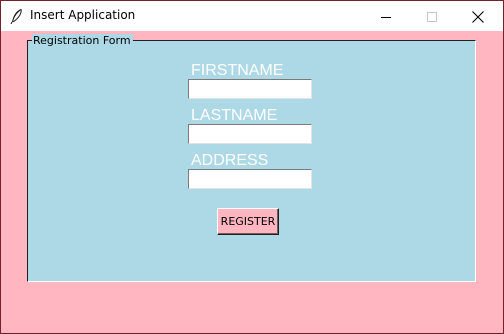 The width and height of the screenshot is (504, 334). I want to click on minimize-button, so click(386, 16).